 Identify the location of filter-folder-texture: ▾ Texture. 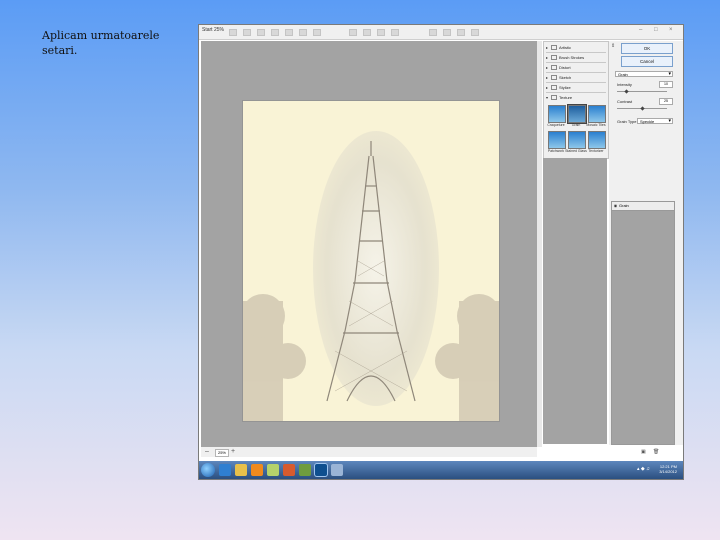
(576, 98).